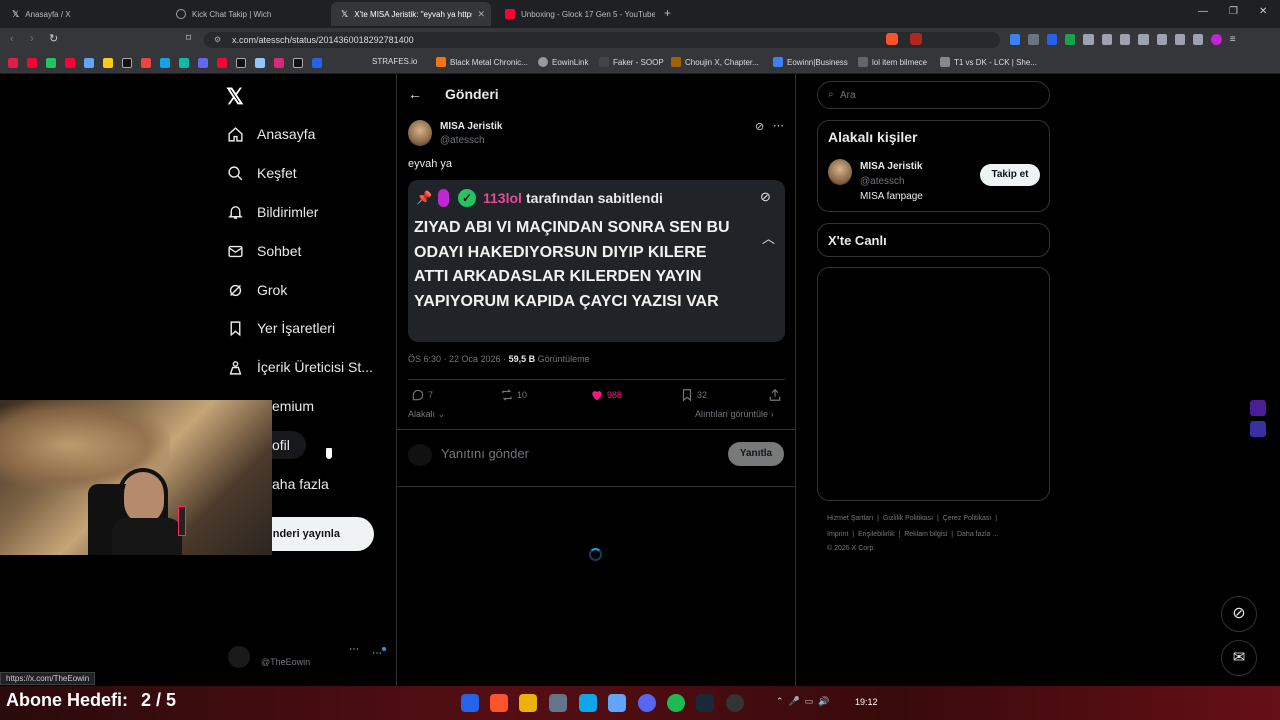  What do you see at coordinates (485, 453) in the screenshot?
I see `reply-input: Yanıtını gönder` at bounding box center [485, 453].